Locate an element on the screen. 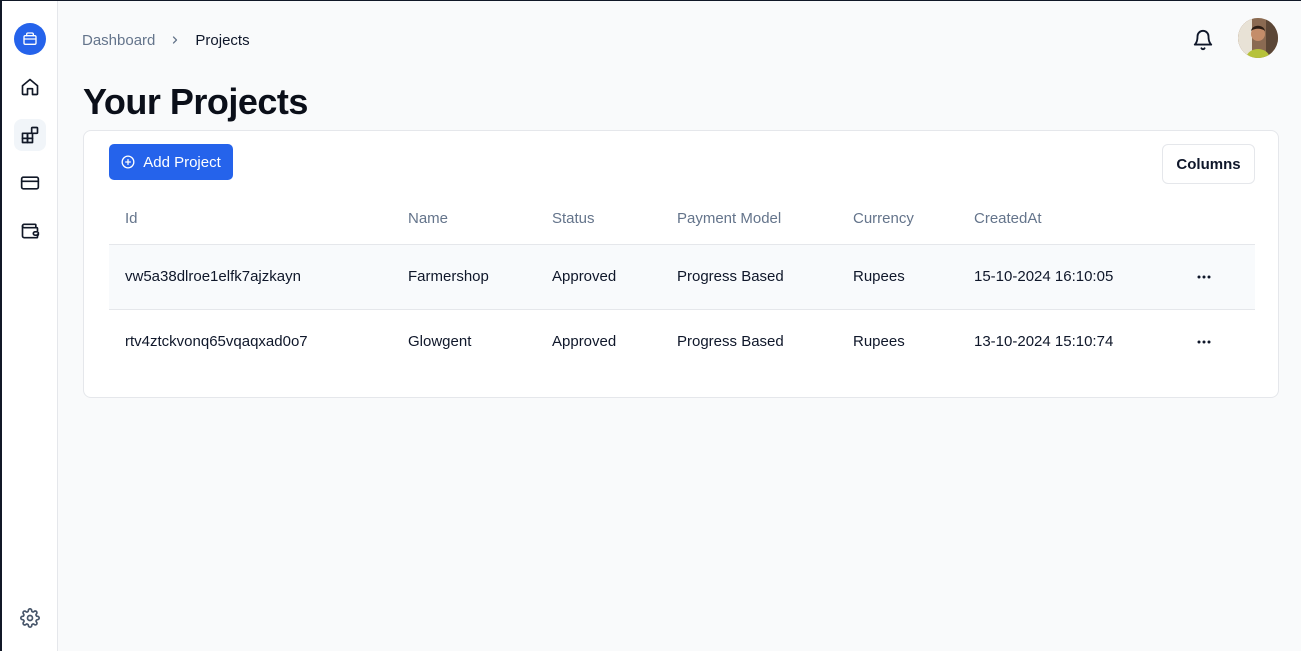 This screenshot has height=651, width=1301. columns-button: Columns is located at coordinates (1208, 164).